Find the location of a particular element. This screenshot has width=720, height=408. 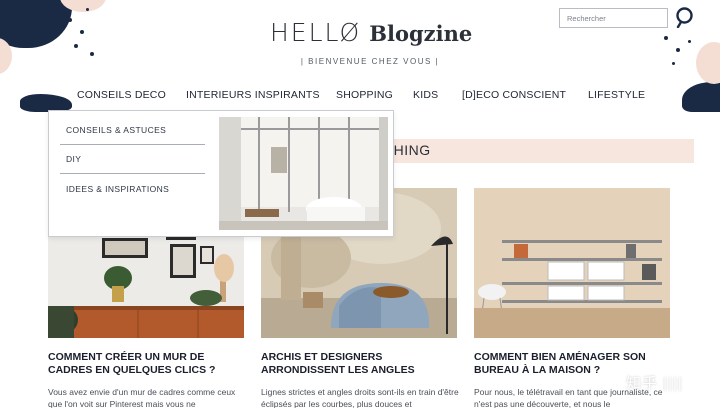

search-icon is located at coordinates (684, 18).